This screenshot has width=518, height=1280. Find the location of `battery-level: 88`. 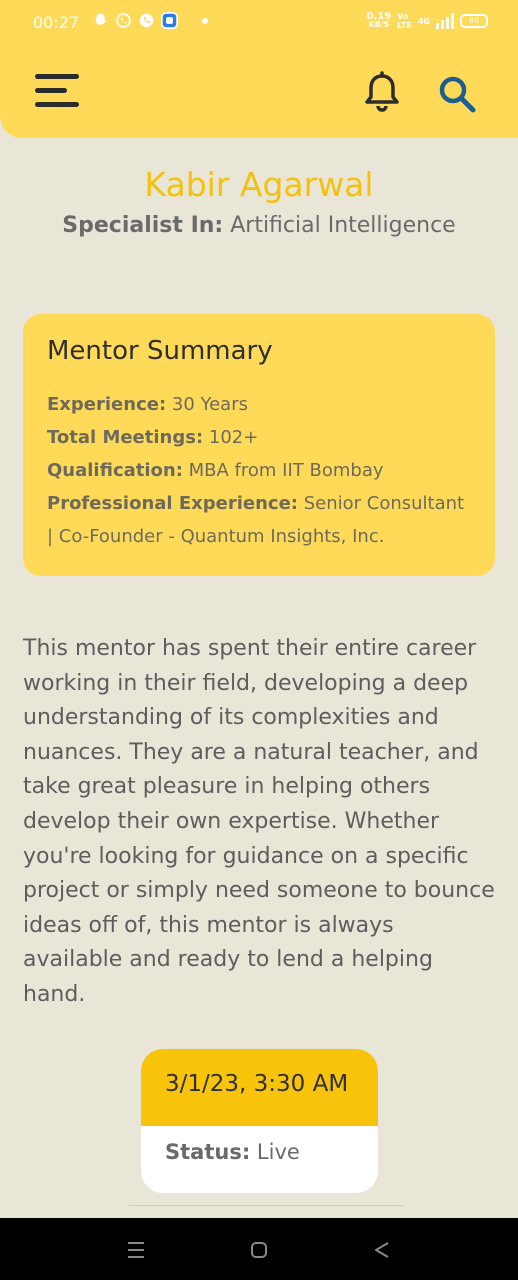

battery-level: 88 is located at coordinates (474, 20).